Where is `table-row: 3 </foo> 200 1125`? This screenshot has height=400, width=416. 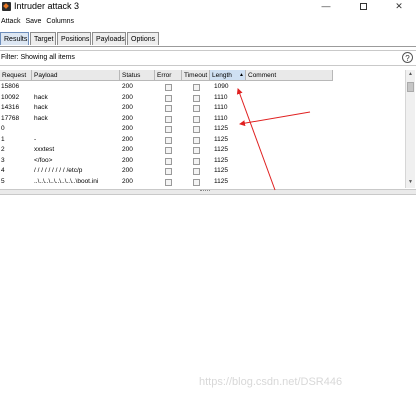
table-row: 3 </foo> 200 1125 is located at coordinates (166, 161).